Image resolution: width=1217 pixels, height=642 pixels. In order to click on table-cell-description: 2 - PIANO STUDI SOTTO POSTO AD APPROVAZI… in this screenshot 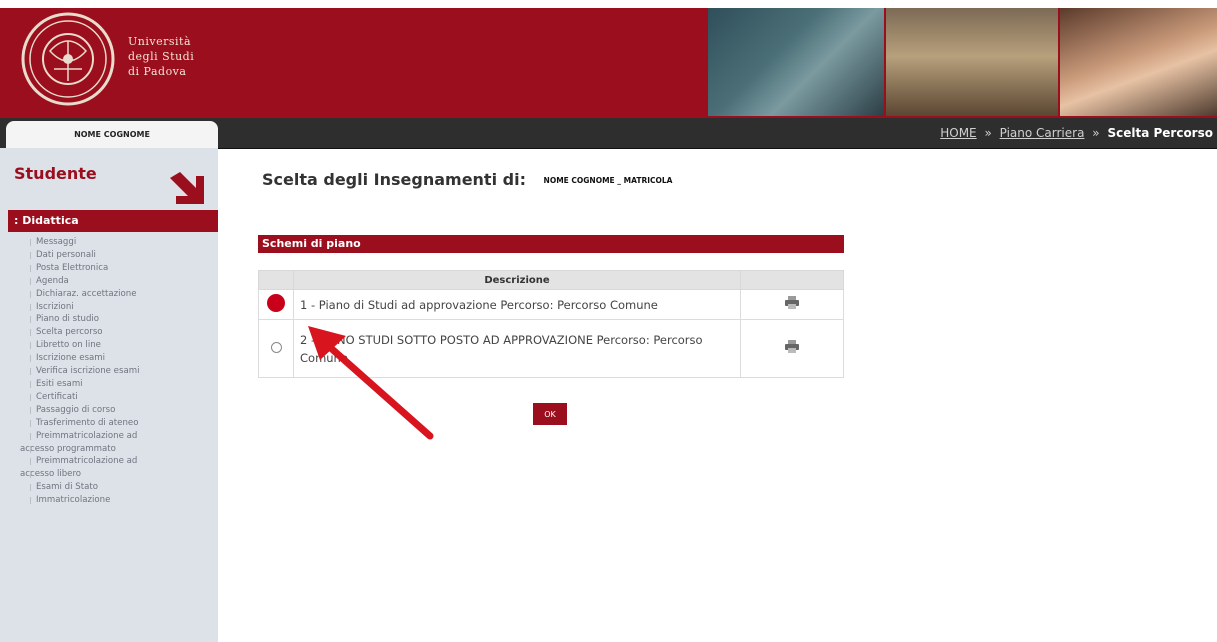, I will do `click(517, 348)`.